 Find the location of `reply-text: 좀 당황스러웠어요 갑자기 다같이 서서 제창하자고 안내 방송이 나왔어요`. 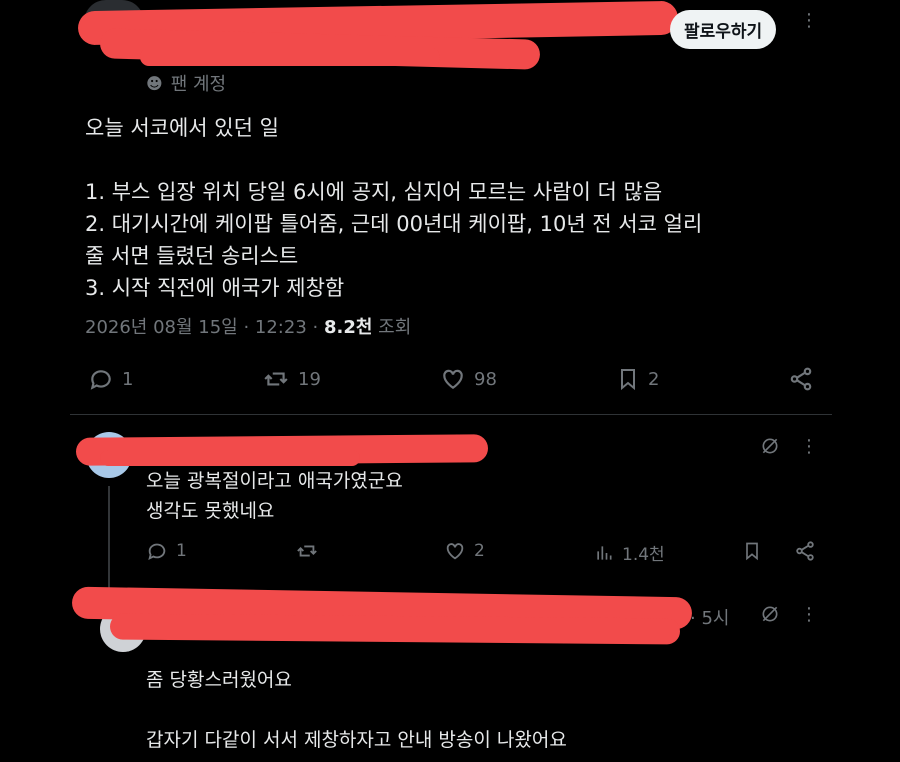

reply-text: 좀 당황스러웠어요 갑자기 다같이 서서 제창하자고 안내 방송이 나왔어요 is located at coordinates (356, 710).